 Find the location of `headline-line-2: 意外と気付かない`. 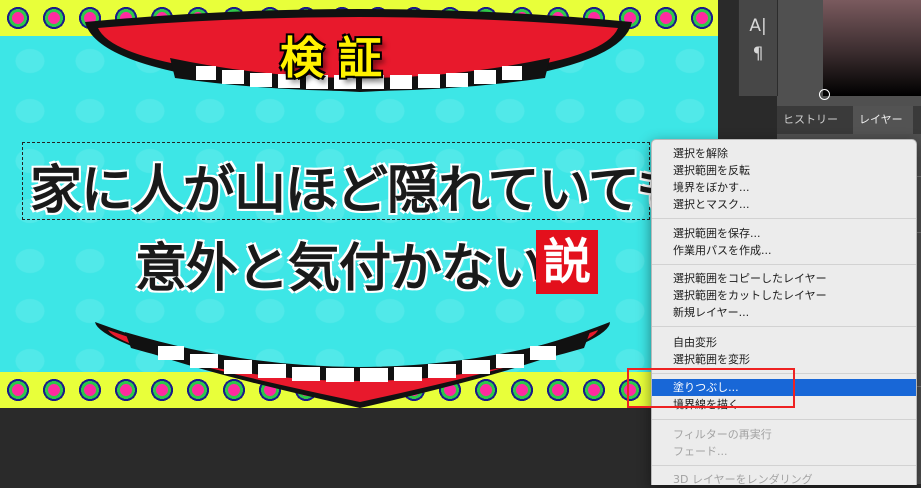

headline-line-2: 意外と気付かない is located at coordinates (339, 269).